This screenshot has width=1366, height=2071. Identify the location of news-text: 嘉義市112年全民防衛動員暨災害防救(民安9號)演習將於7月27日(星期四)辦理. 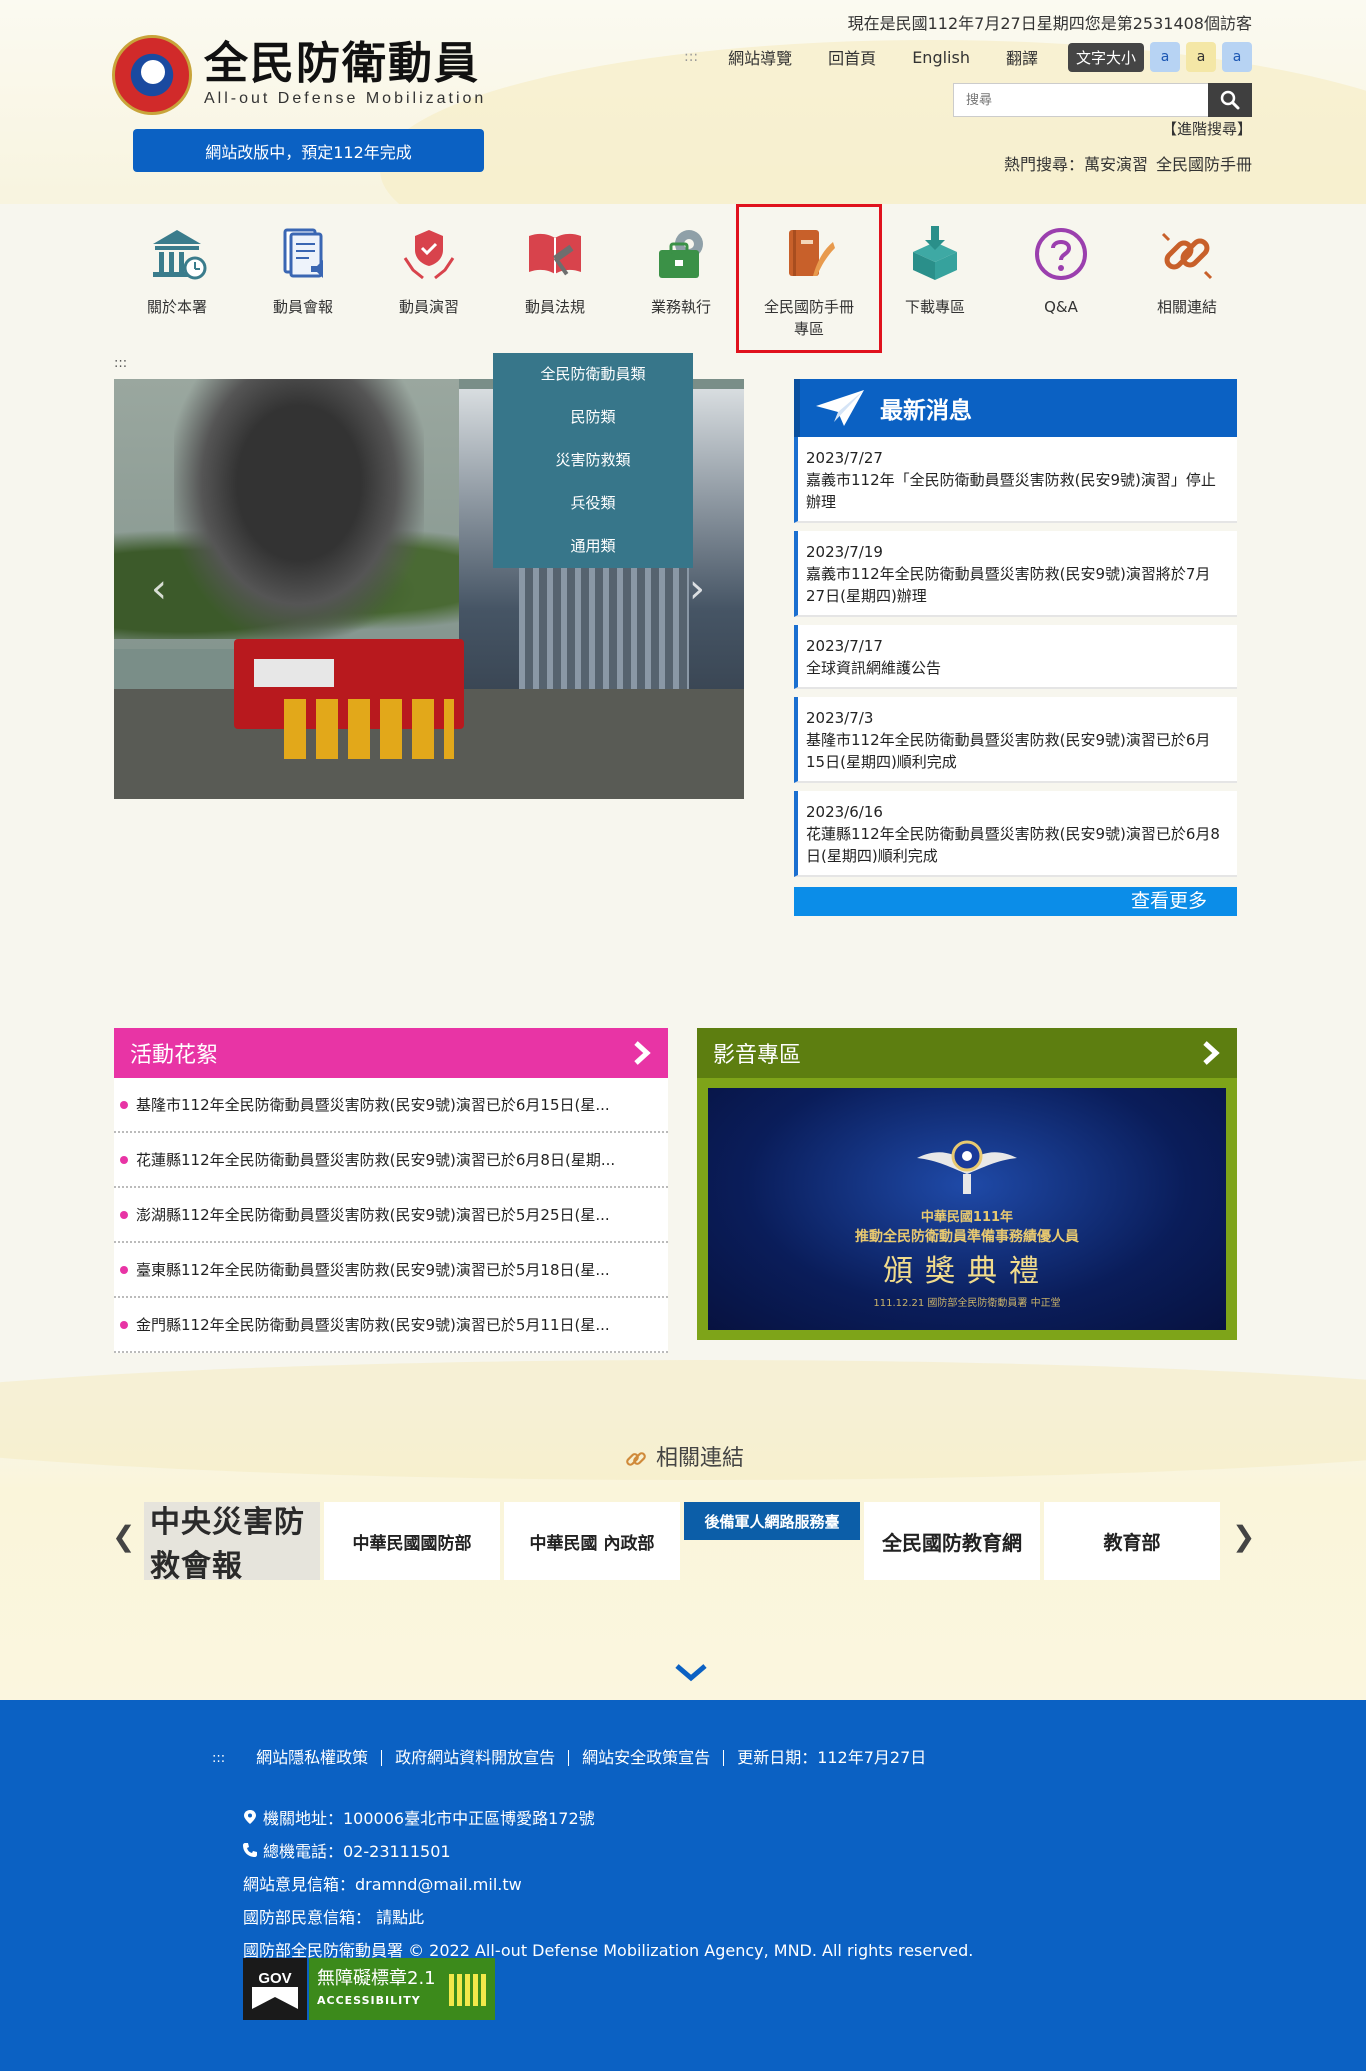
(1008, 585).